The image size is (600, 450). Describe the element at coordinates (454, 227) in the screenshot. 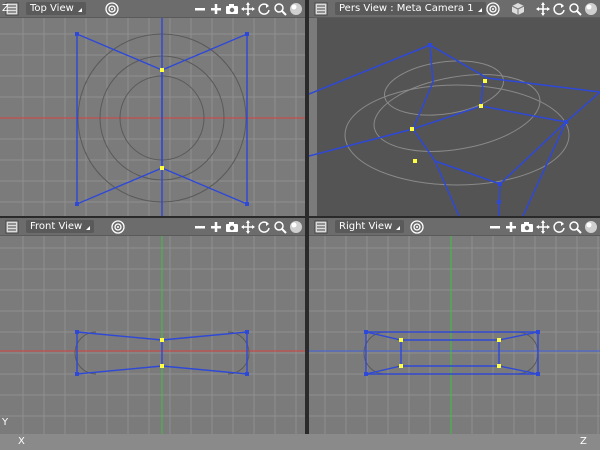

I see `viewport-header: Right View` at that location.